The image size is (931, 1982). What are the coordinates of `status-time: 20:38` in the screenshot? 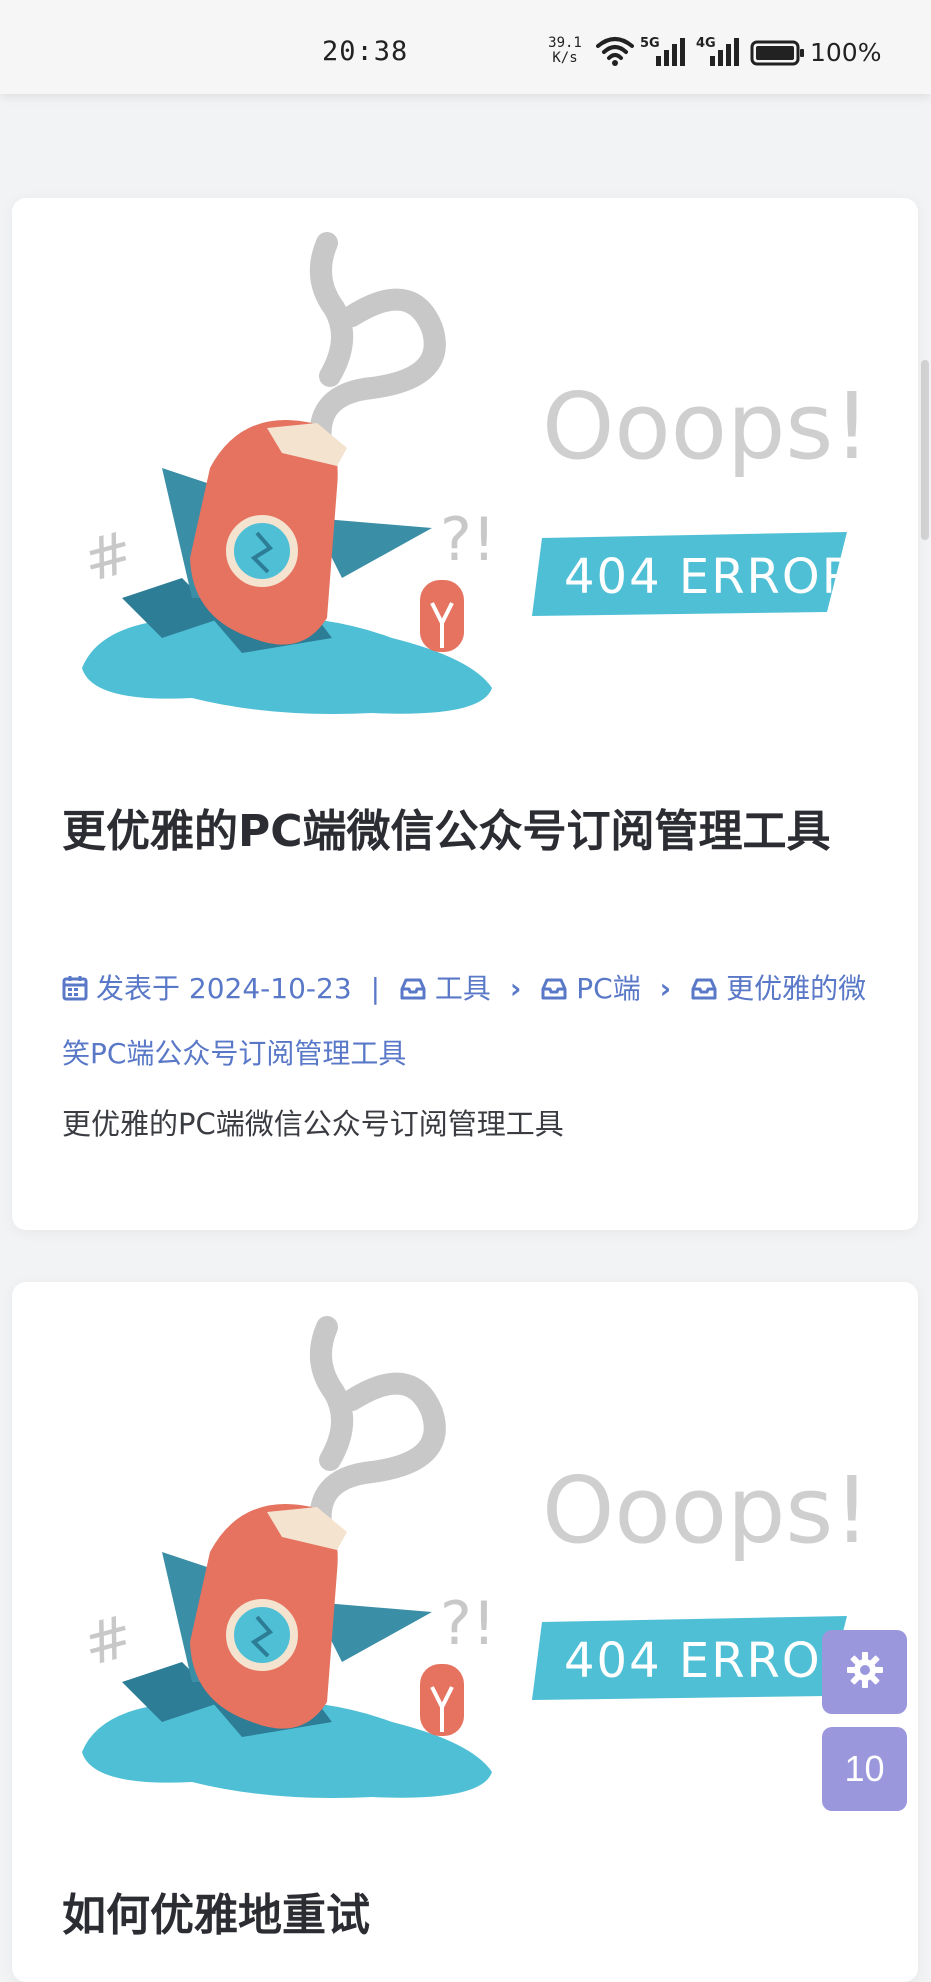 It's located at (365, 51).